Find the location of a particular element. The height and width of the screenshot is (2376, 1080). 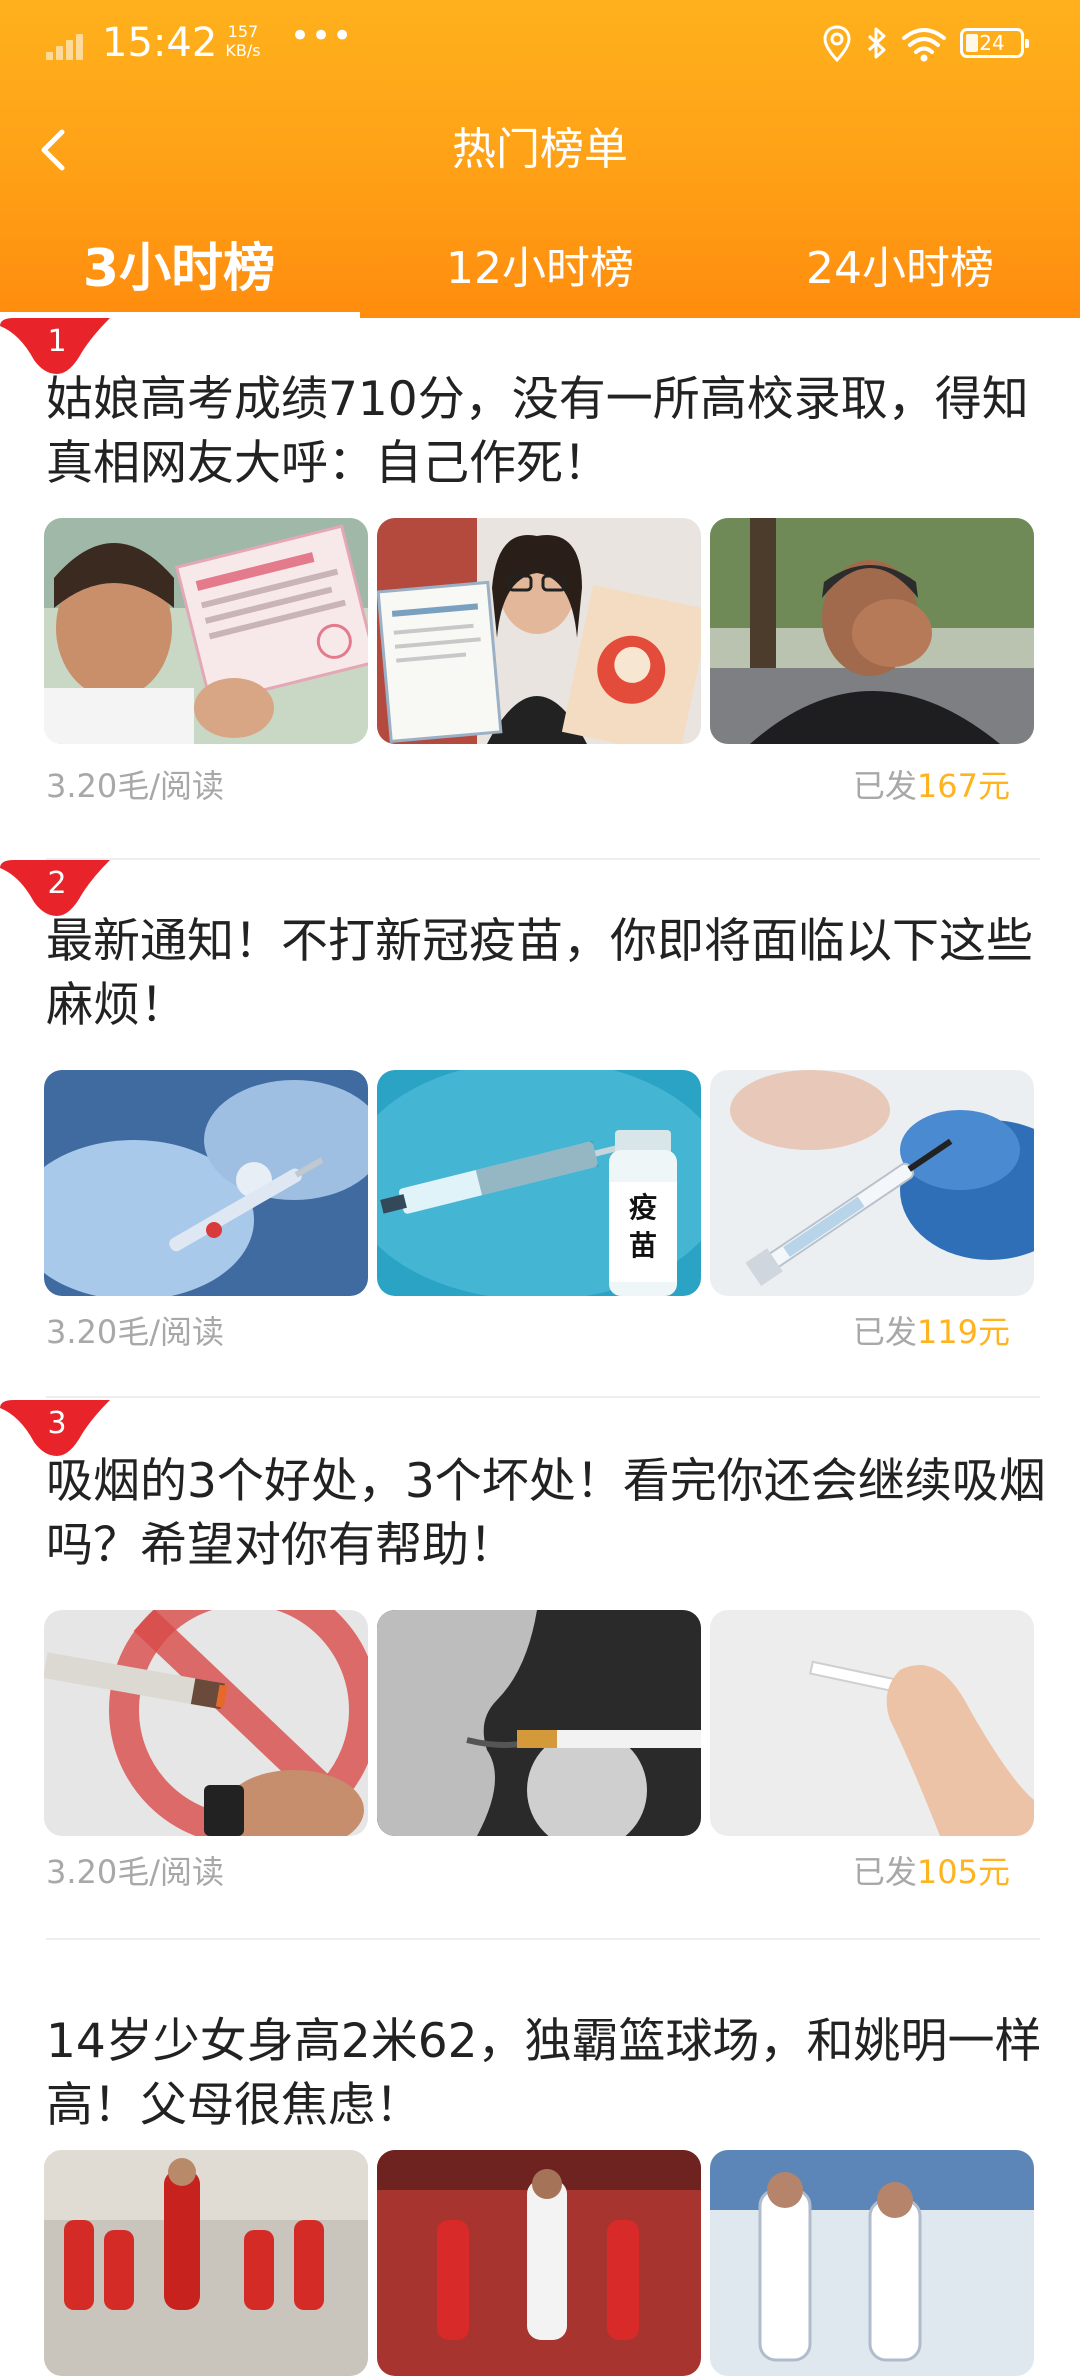

tab-3-hours: 3小时榜 is located at coordinates (179, 274).